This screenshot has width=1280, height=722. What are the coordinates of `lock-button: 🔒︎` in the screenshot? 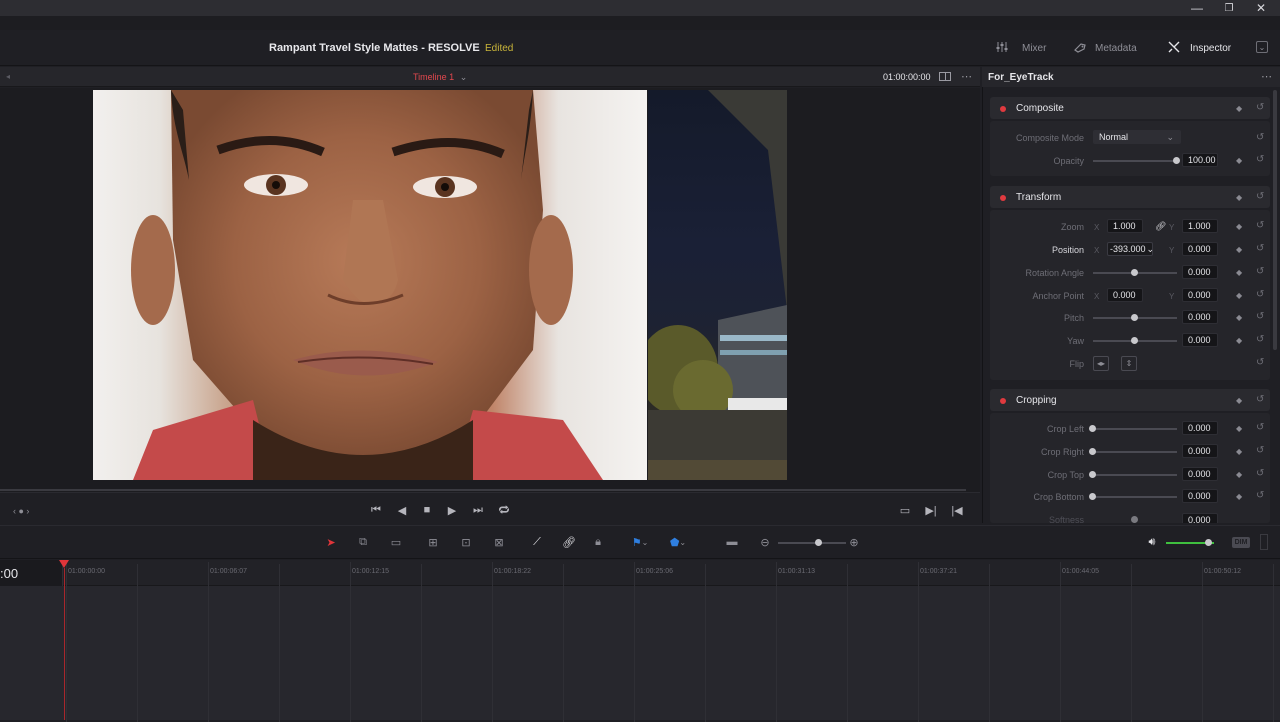 It's located at (598, 542).